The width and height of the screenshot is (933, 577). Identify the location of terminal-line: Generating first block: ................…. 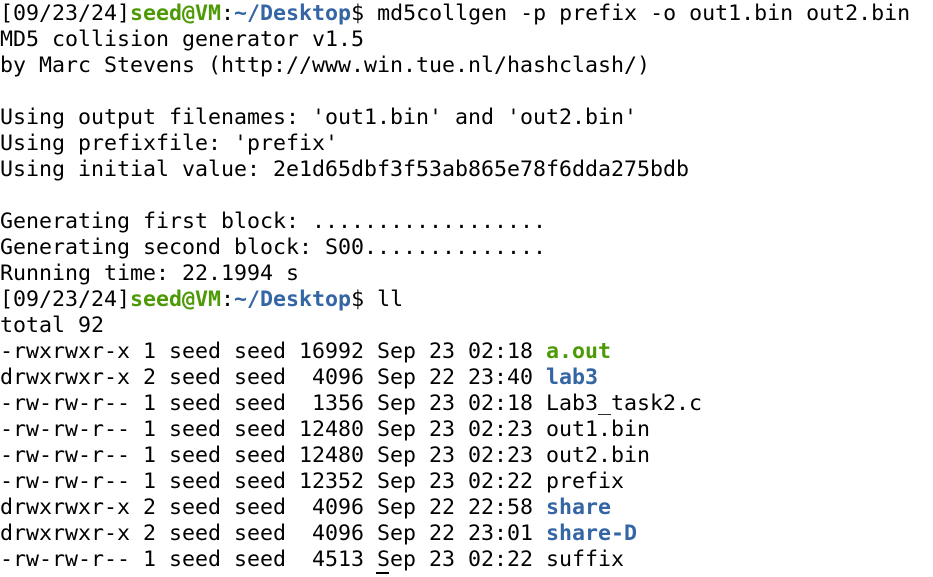
(455, 222).